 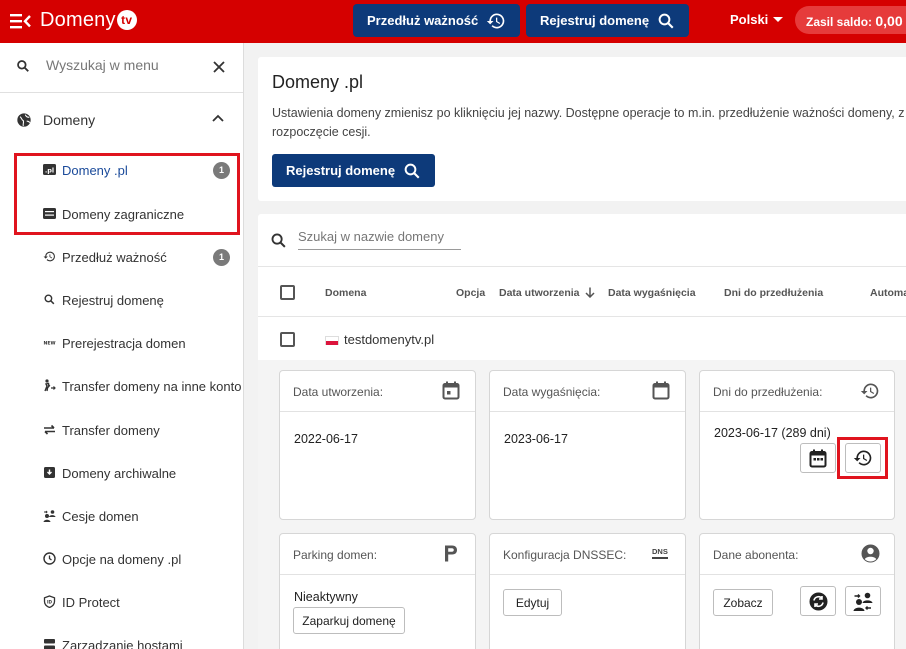 What do you see at coordinates (287, 292) in the screenshot?
I see `select-all-checkbox` at bounding box center [287, 292].